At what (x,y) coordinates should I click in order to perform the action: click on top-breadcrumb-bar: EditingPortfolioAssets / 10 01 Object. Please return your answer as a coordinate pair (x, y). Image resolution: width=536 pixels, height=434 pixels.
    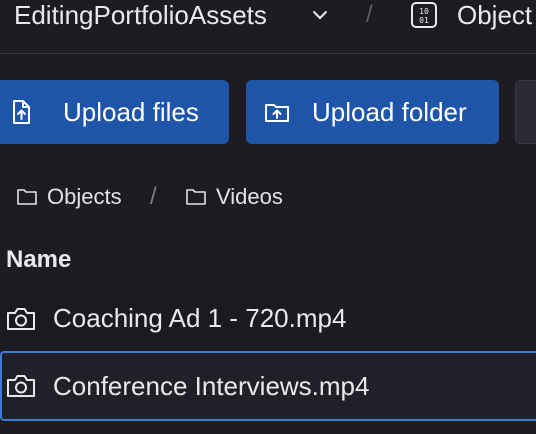
    Looking at the image, I should click on (268, 27).